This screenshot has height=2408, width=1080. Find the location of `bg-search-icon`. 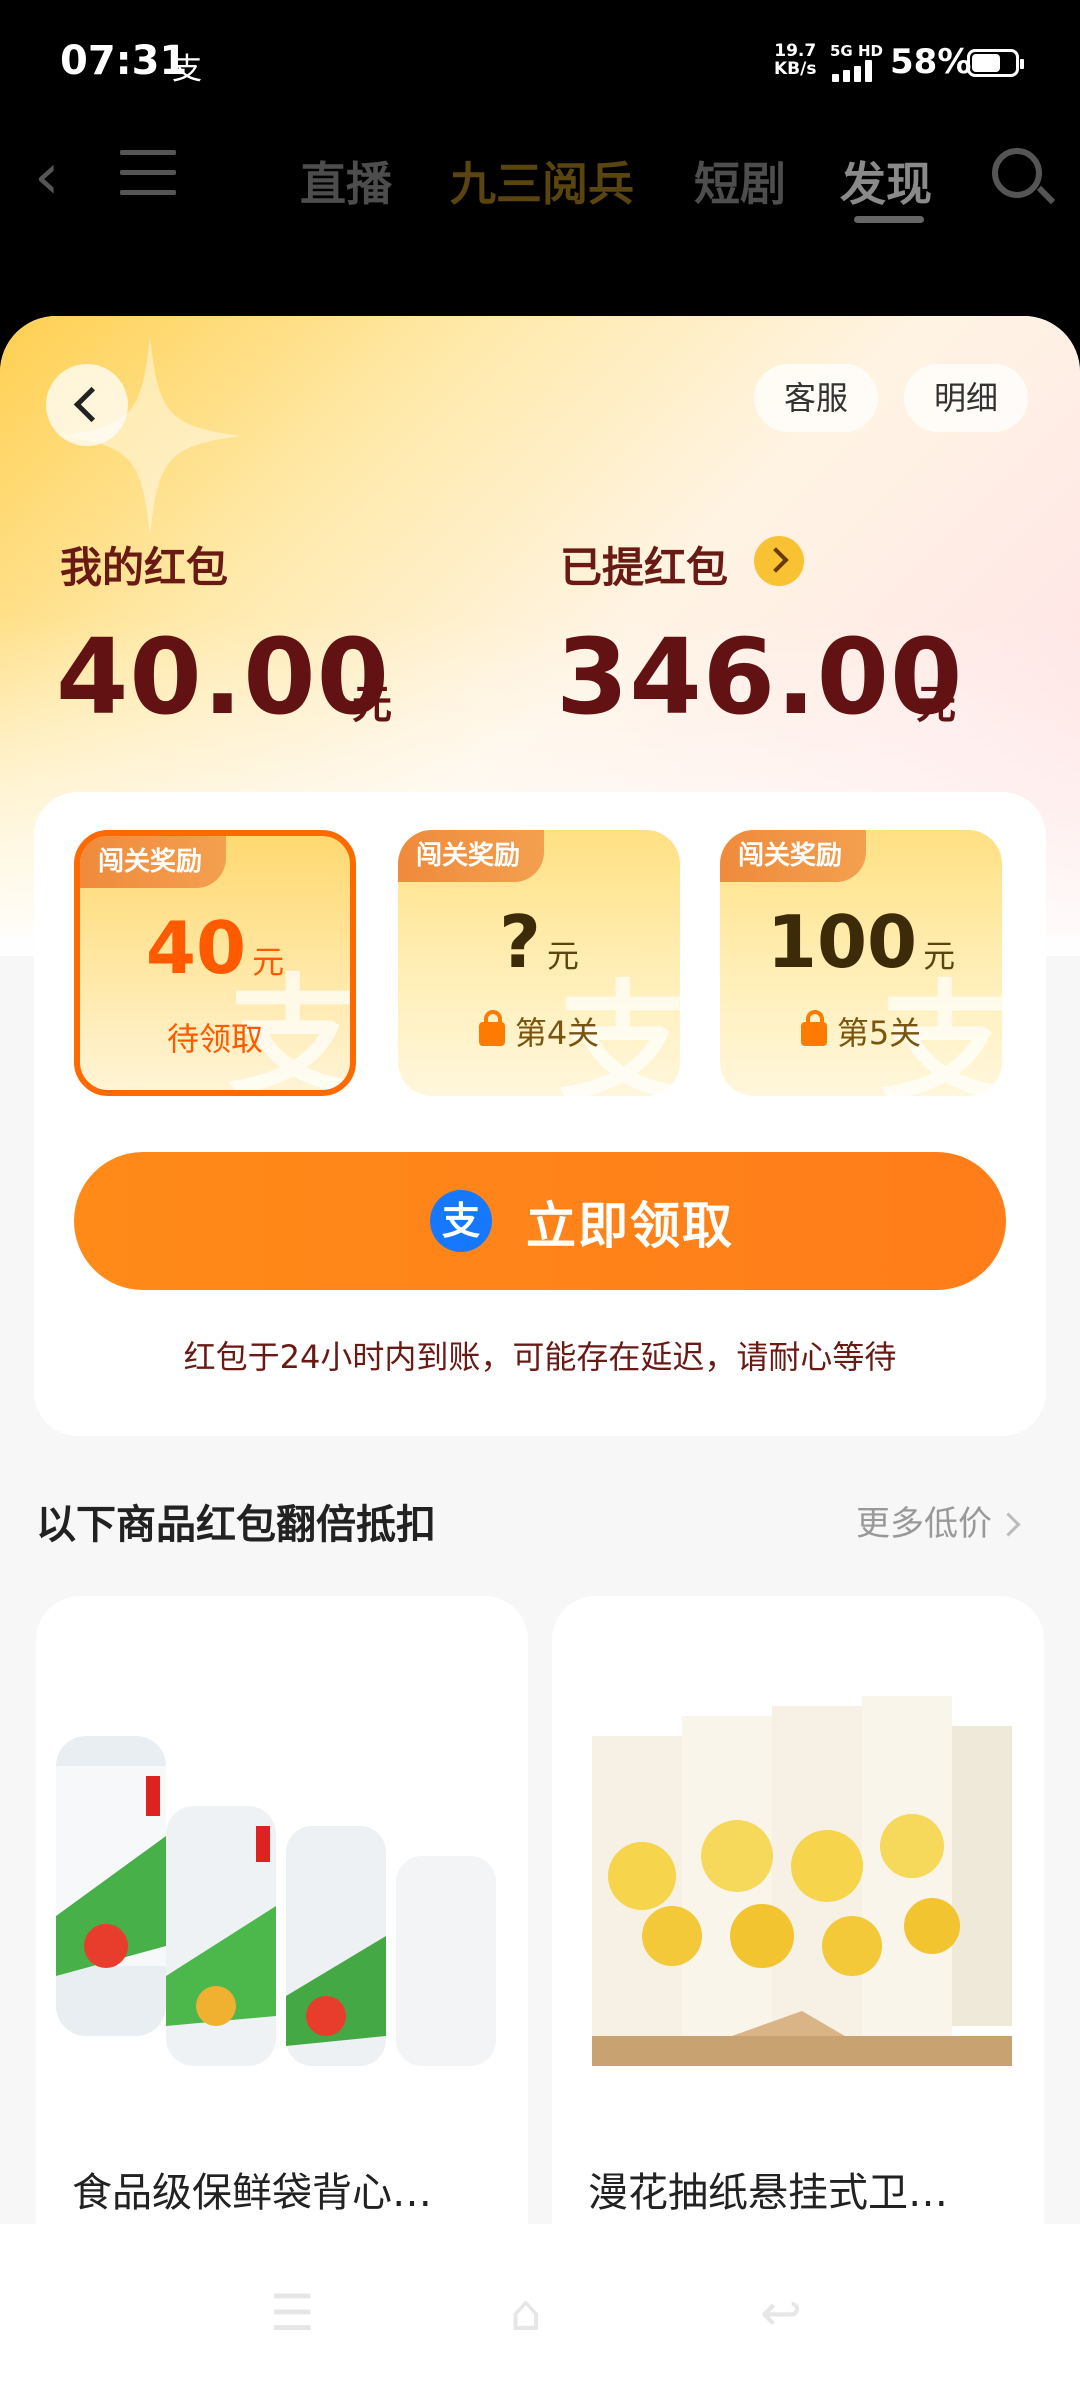

bg-search-icon is located at coordinates (1017, 173).